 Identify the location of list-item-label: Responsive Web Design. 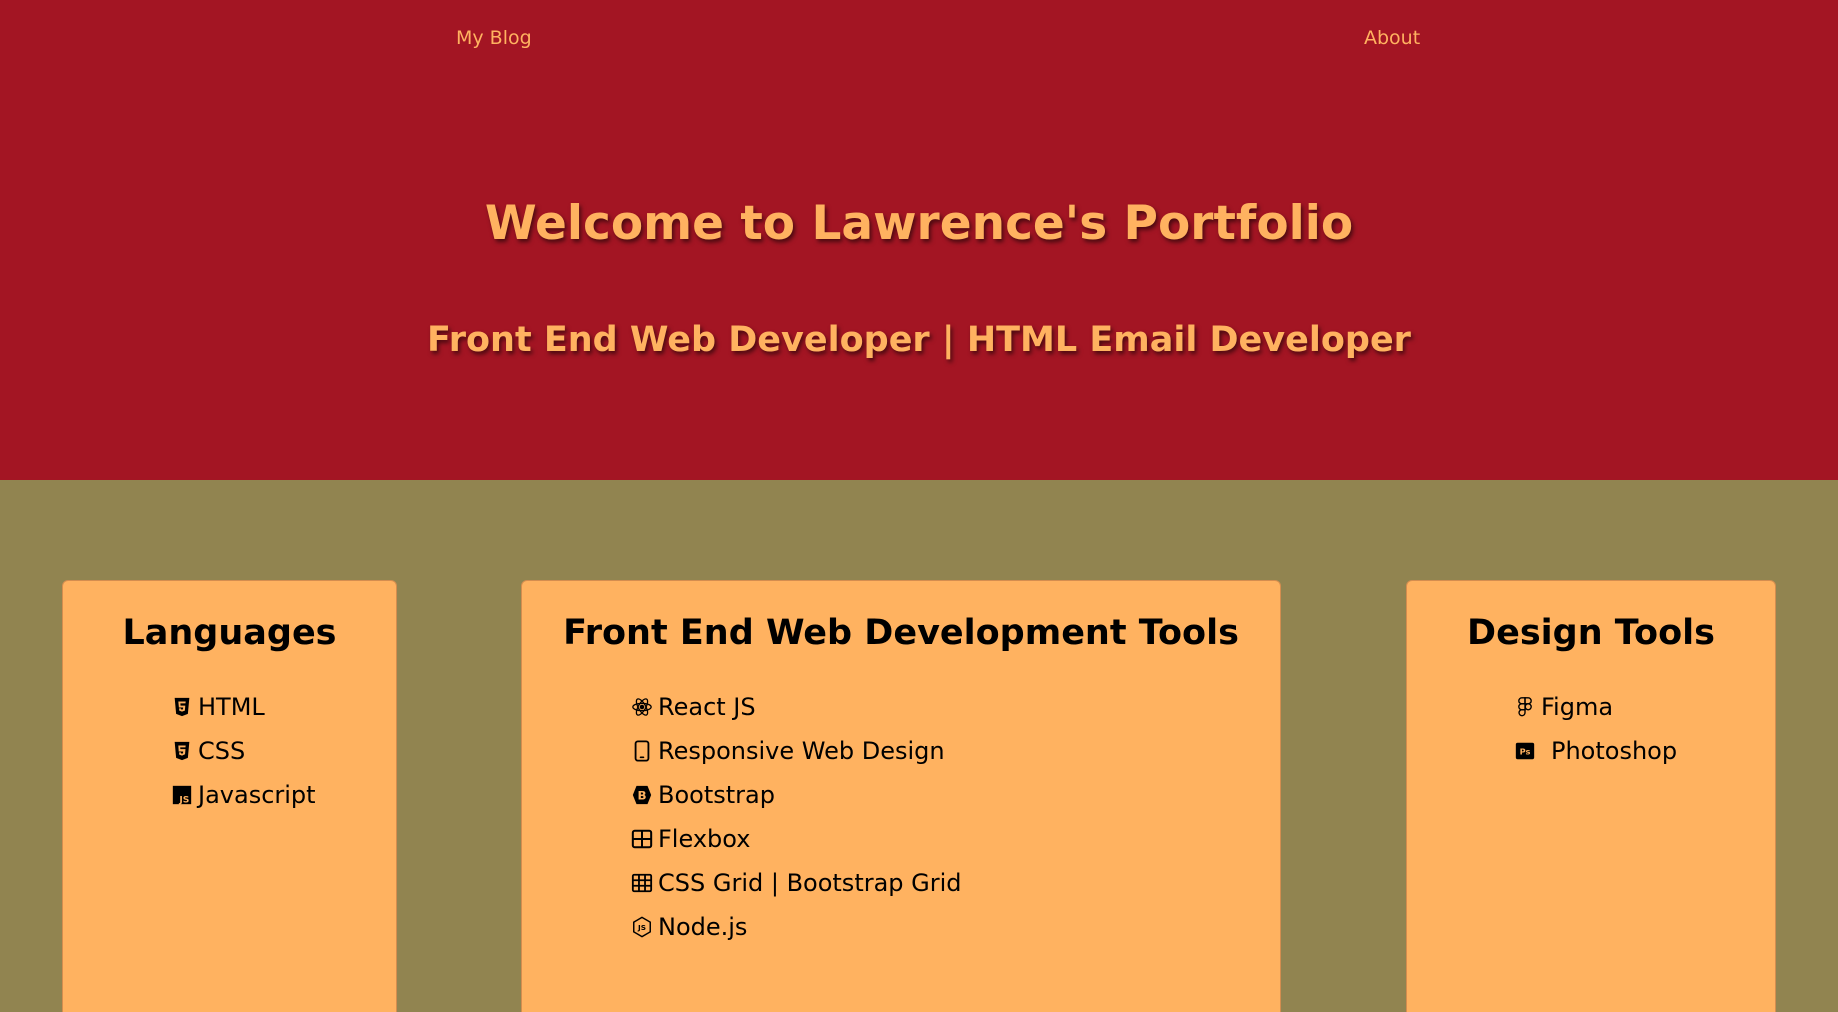
(801, 751).